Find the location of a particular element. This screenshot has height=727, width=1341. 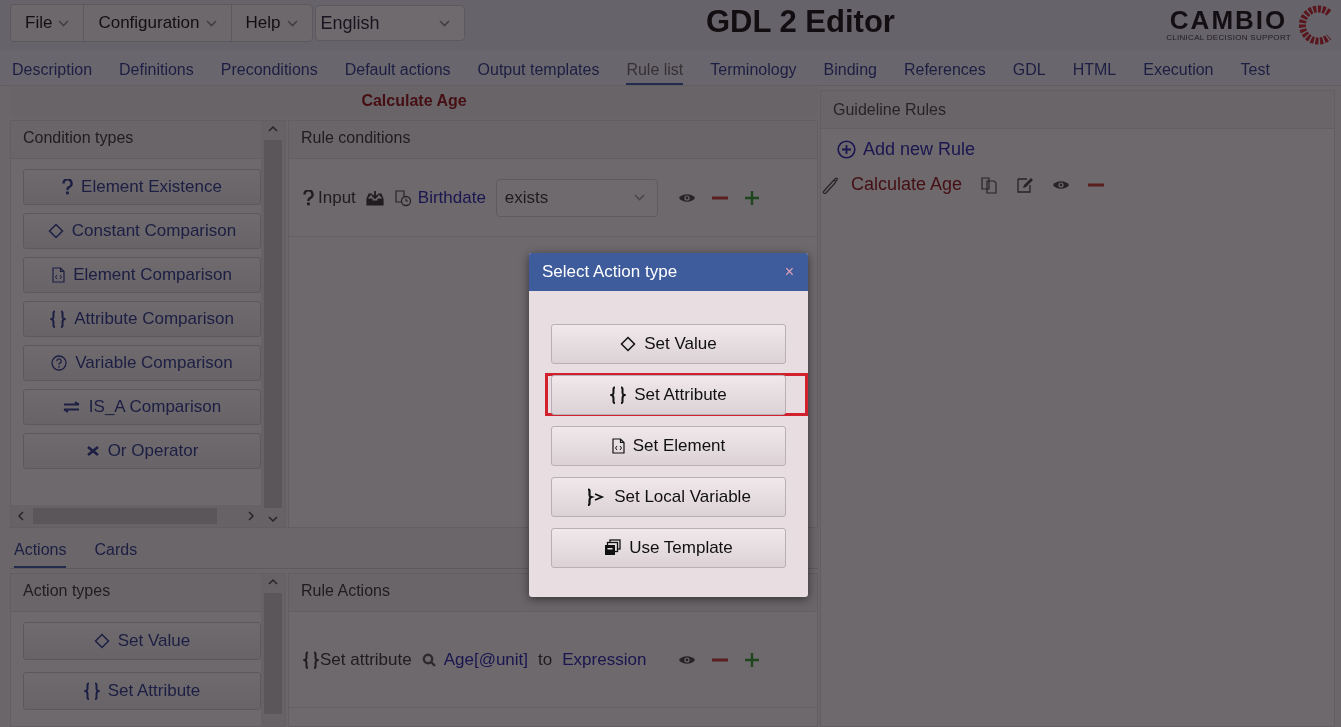

type-button: Element Comparison is located at coordinates (142, 275).